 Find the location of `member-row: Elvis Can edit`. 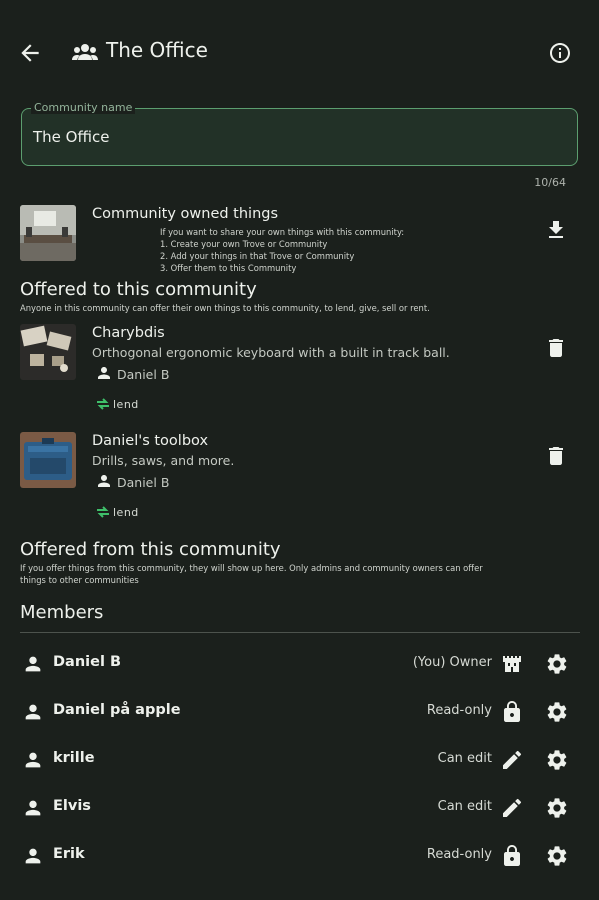

member-row: Elvis Can edit is located at coordinates (299, 809).